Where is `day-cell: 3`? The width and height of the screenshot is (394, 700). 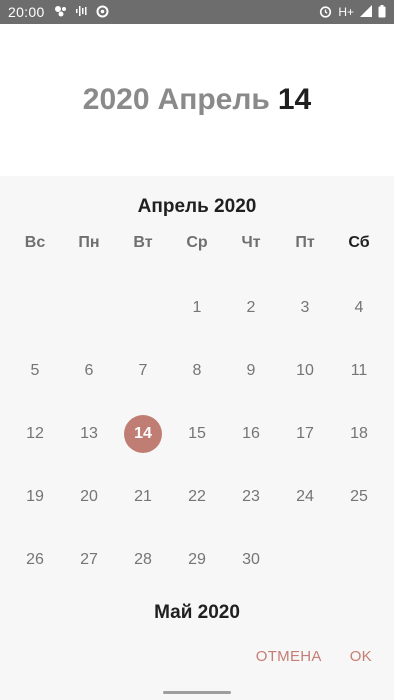
day-cell: 3 is located at coordinates (305, 307).